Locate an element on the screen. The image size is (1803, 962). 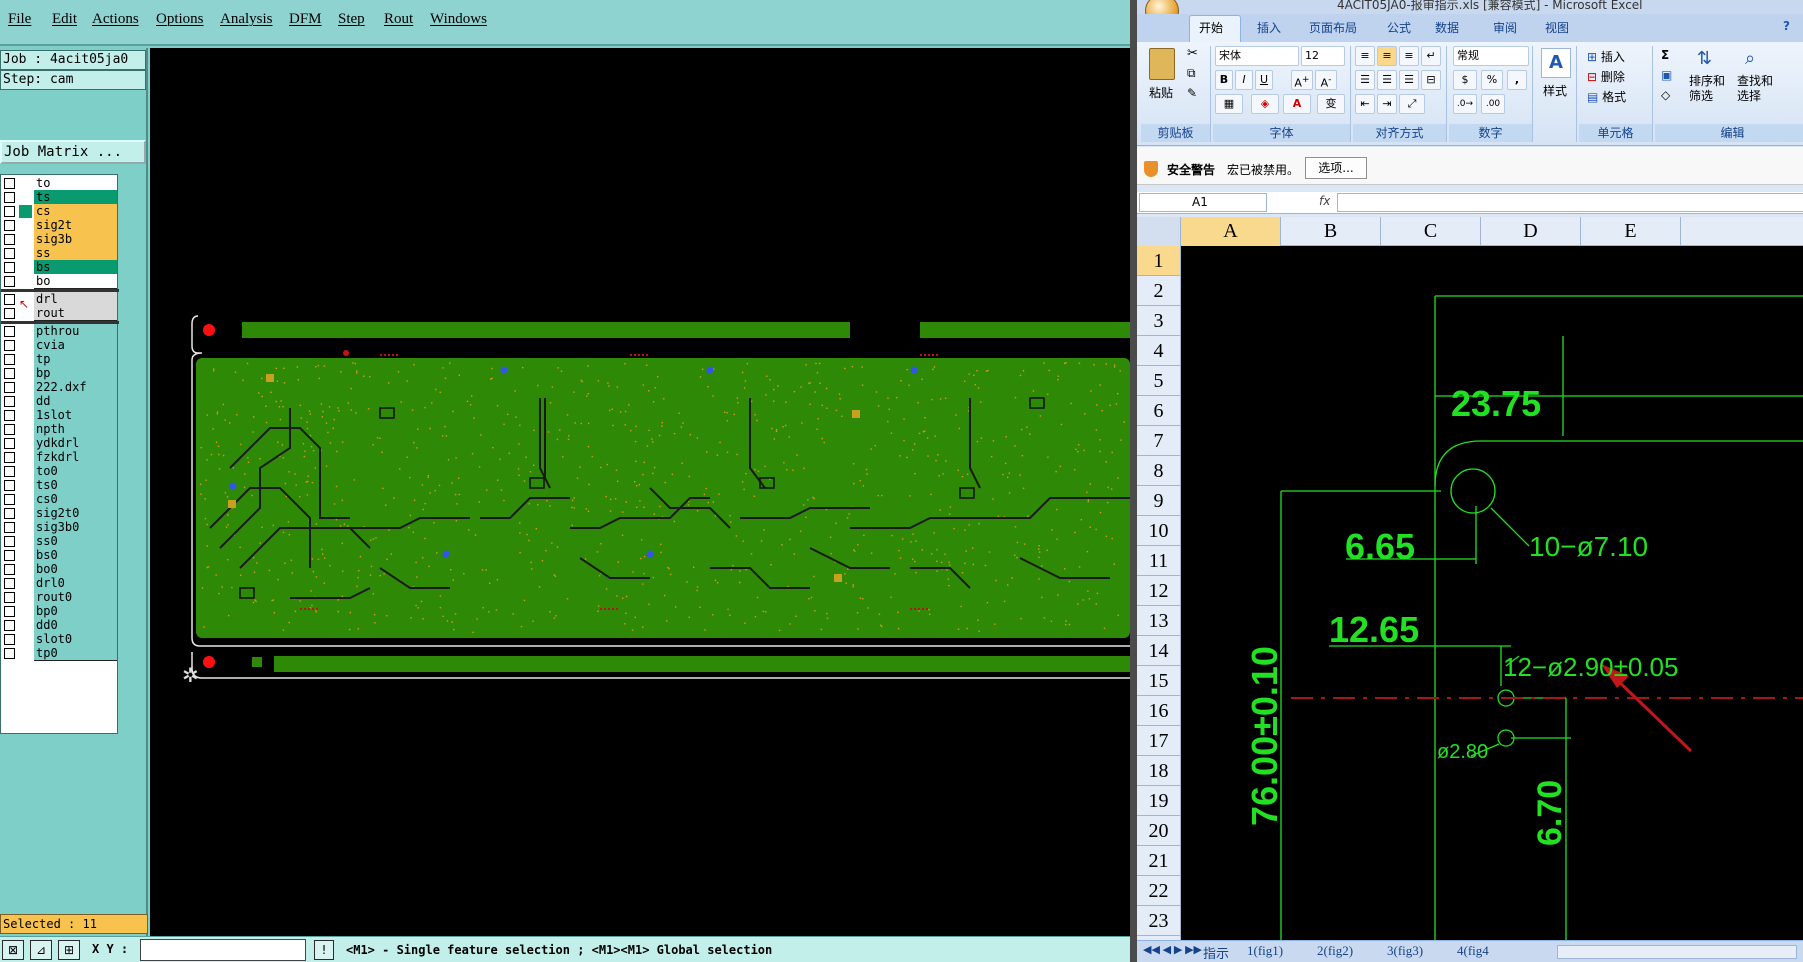
autosum-icon: Σ is located at coordinates (1665, 55).